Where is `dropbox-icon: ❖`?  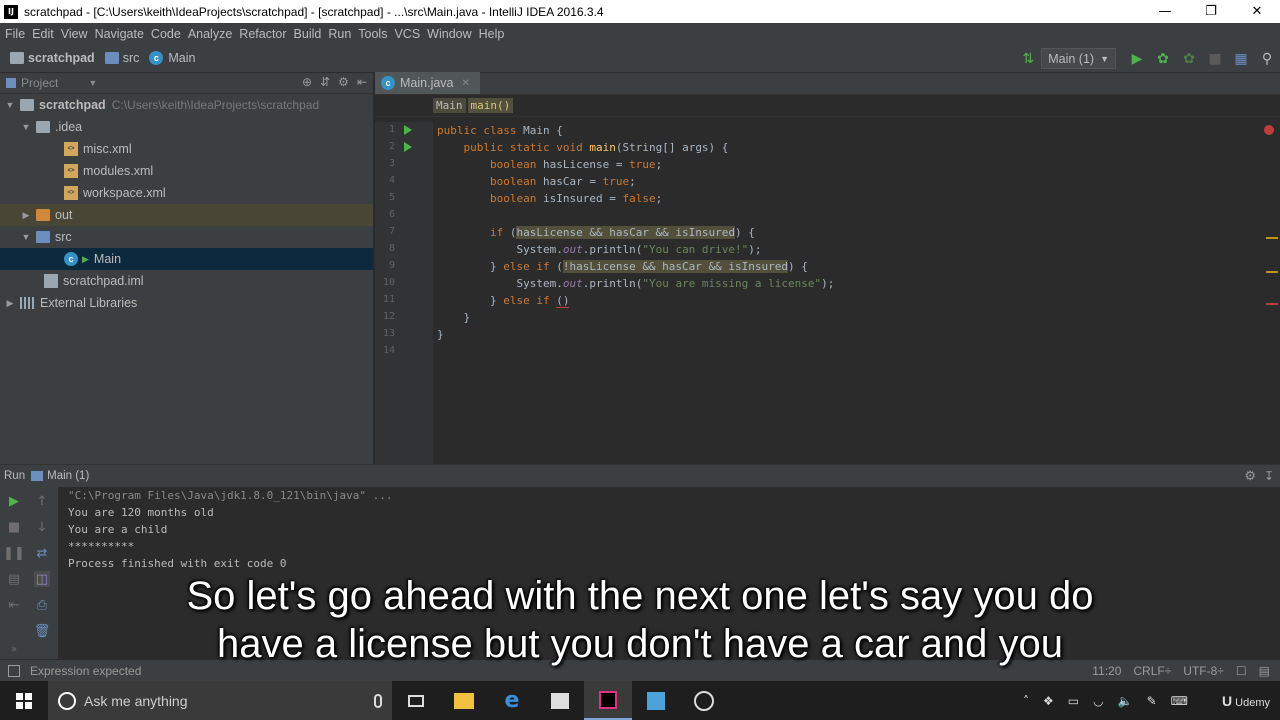
dropbox-icon: ❖ is located at coordinates (1048, 701).